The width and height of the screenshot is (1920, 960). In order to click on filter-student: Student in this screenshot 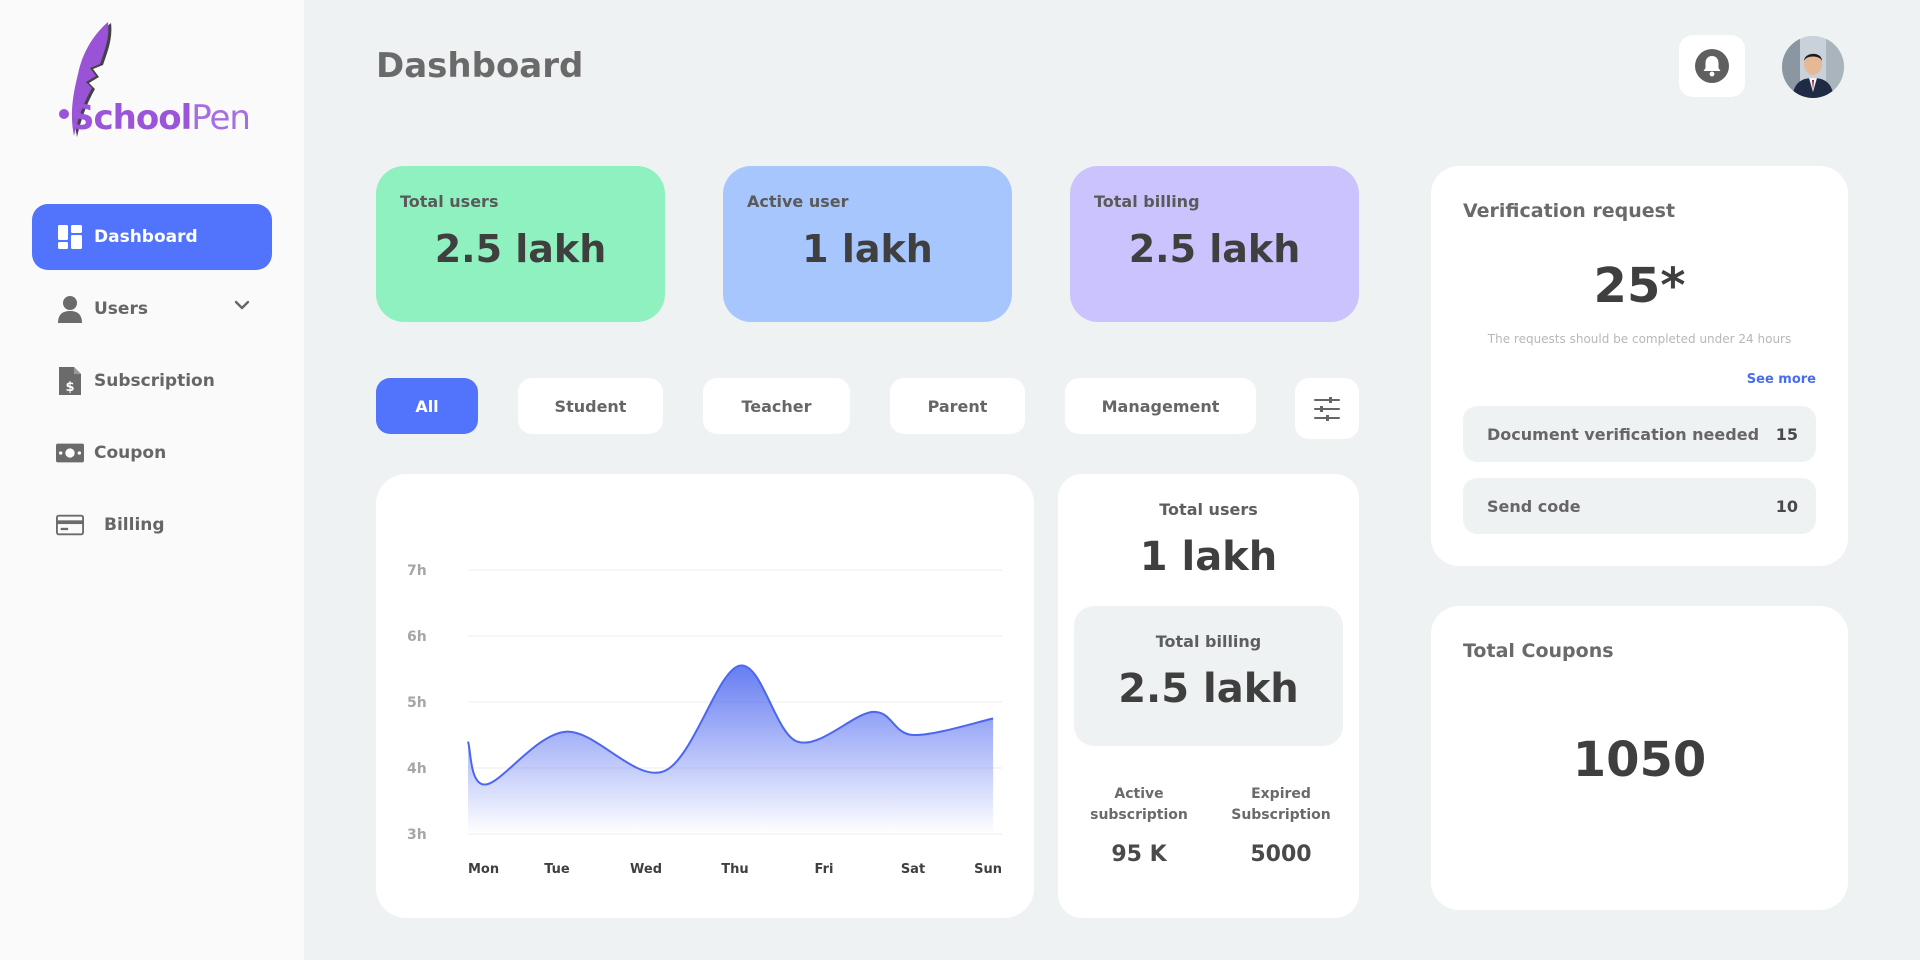, I will do `click(590, 406)`.